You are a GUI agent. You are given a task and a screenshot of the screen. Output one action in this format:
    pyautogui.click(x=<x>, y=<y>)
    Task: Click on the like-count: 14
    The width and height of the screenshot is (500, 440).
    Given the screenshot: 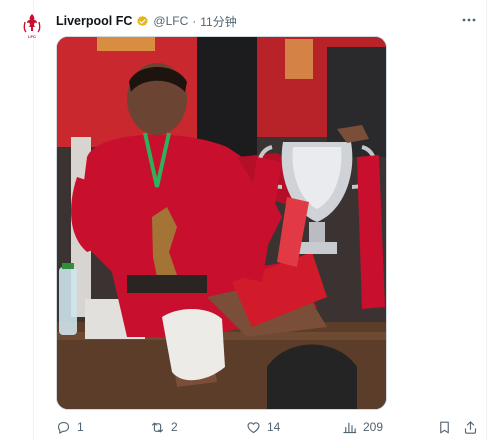 What is the action you would take?
    pyautogui.click(x=274, y=427)
    